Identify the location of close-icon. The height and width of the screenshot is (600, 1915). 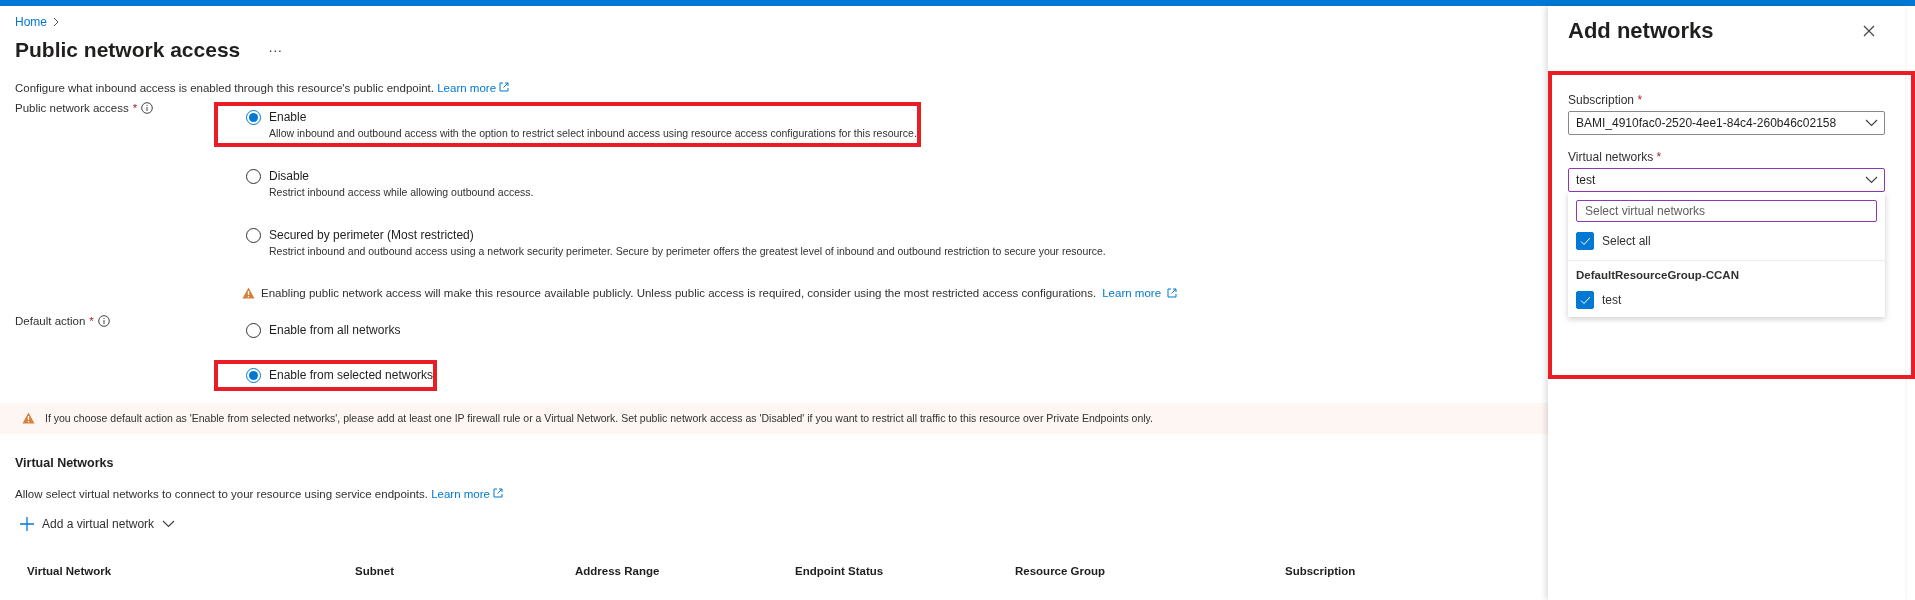
(1869, 31).